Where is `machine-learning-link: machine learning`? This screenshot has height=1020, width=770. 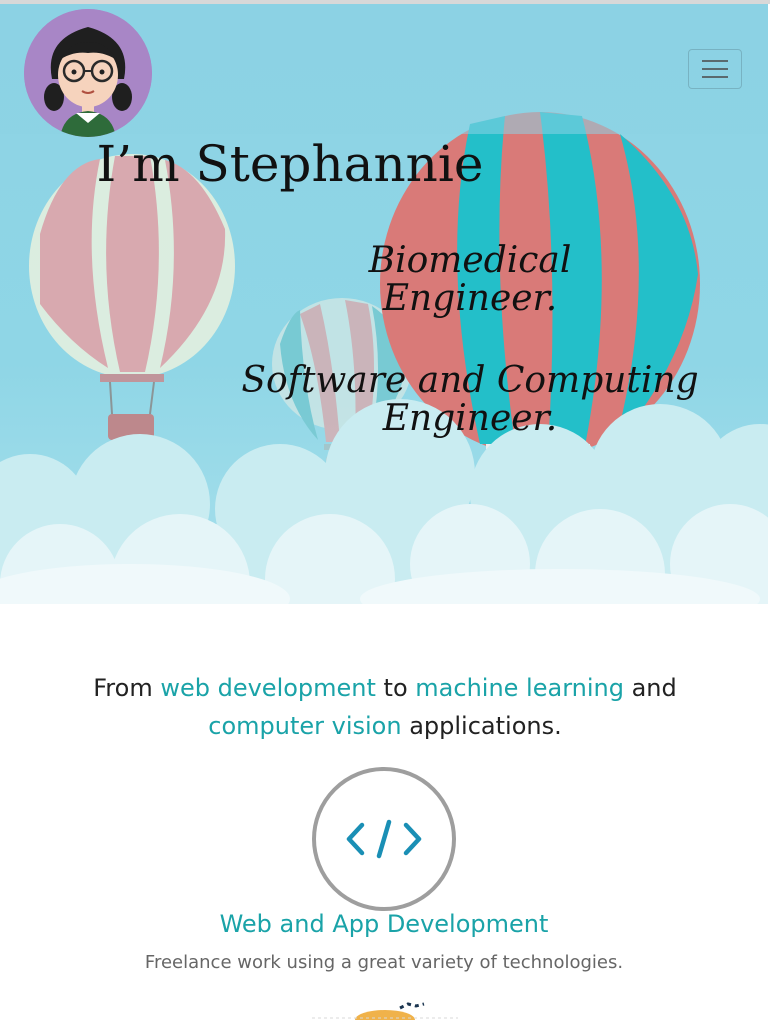 machine-learning-link: machine learning is located at coordinates (519, 688).